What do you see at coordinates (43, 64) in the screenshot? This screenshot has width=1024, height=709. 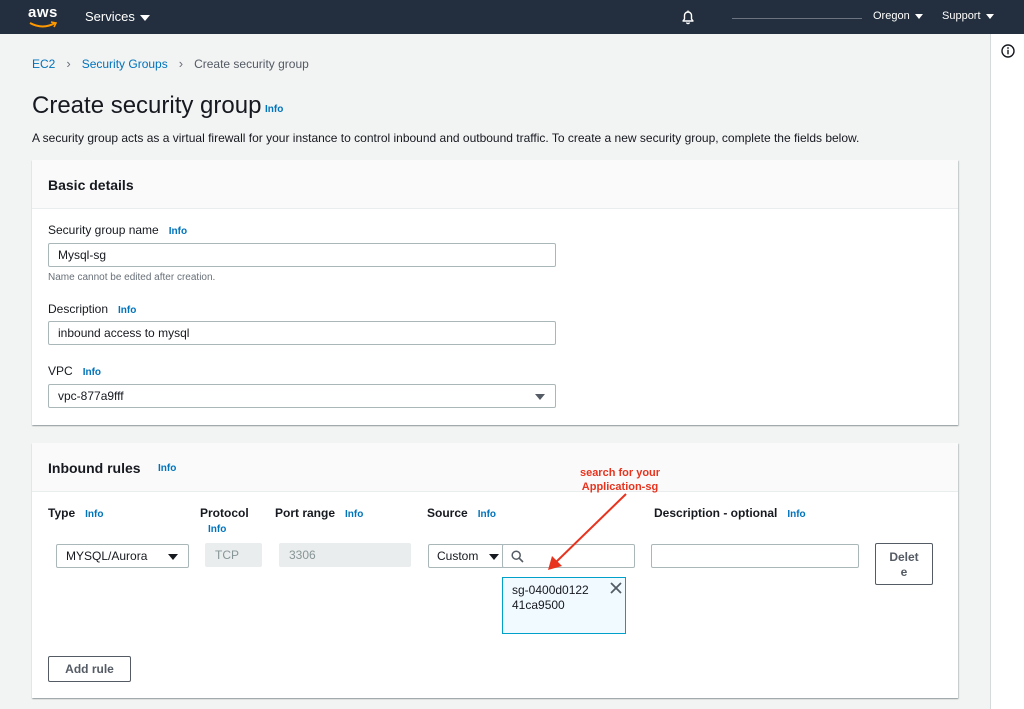 I see `breadcrumb-ec2-link: EC2` at bounding box center [43, 64].